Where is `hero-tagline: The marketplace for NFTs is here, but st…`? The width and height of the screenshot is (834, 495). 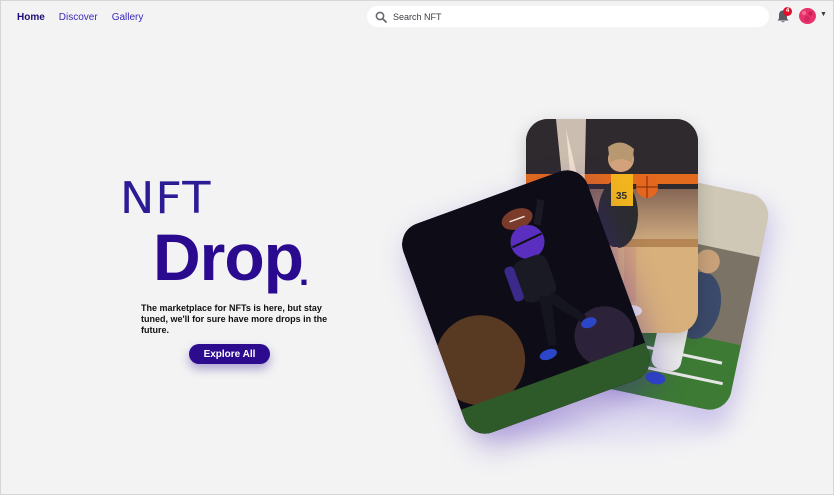
hero-tagline: The marketplace for NFTs is here, but st… is located at coordinates (234, 319).